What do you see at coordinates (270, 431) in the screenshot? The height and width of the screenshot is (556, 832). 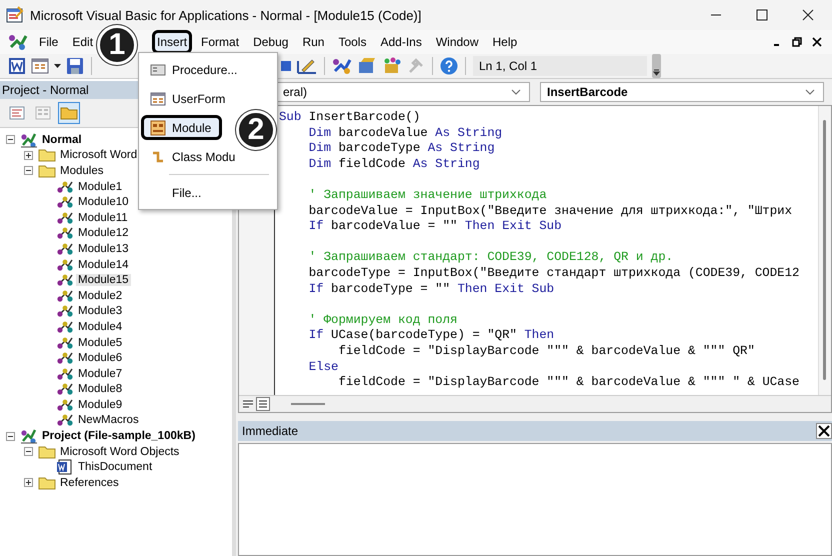 I see `pane-header: Immediate` at bounding box center [270, 431].